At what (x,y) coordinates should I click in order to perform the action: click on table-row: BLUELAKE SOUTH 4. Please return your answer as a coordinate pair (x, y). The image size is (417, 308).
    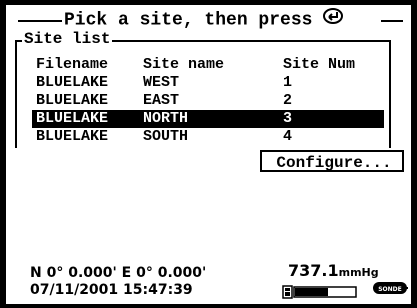
    Looking at the image, I should click on (208, 137).